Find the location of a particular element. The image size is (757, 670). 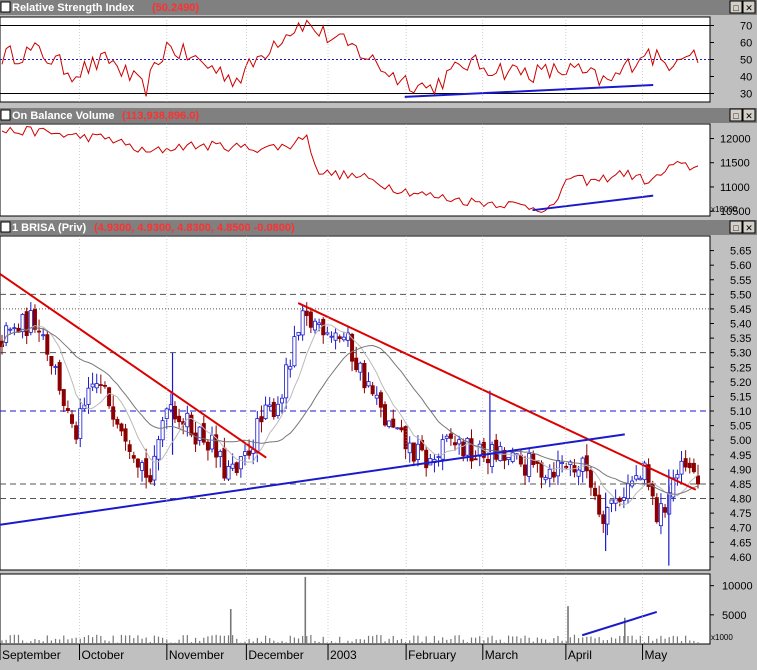

month-label: February is located at coordinates (432, 655).